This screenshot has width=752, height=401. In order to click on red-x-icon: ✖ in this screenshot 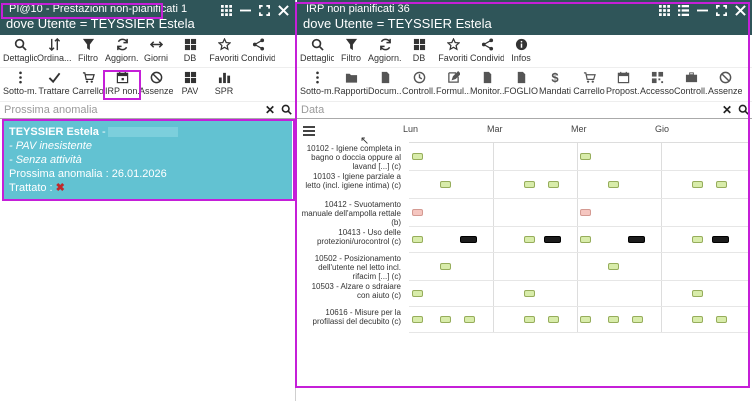, I will do `click(60, 188)`.